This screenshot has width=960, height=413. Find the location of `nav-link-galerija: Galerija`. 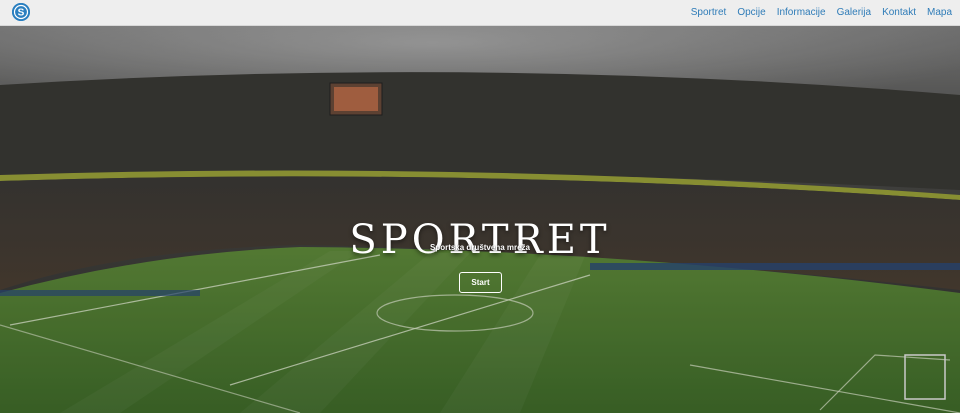

nav-link-galerija: Galerija is located at coordinates (853, 12).